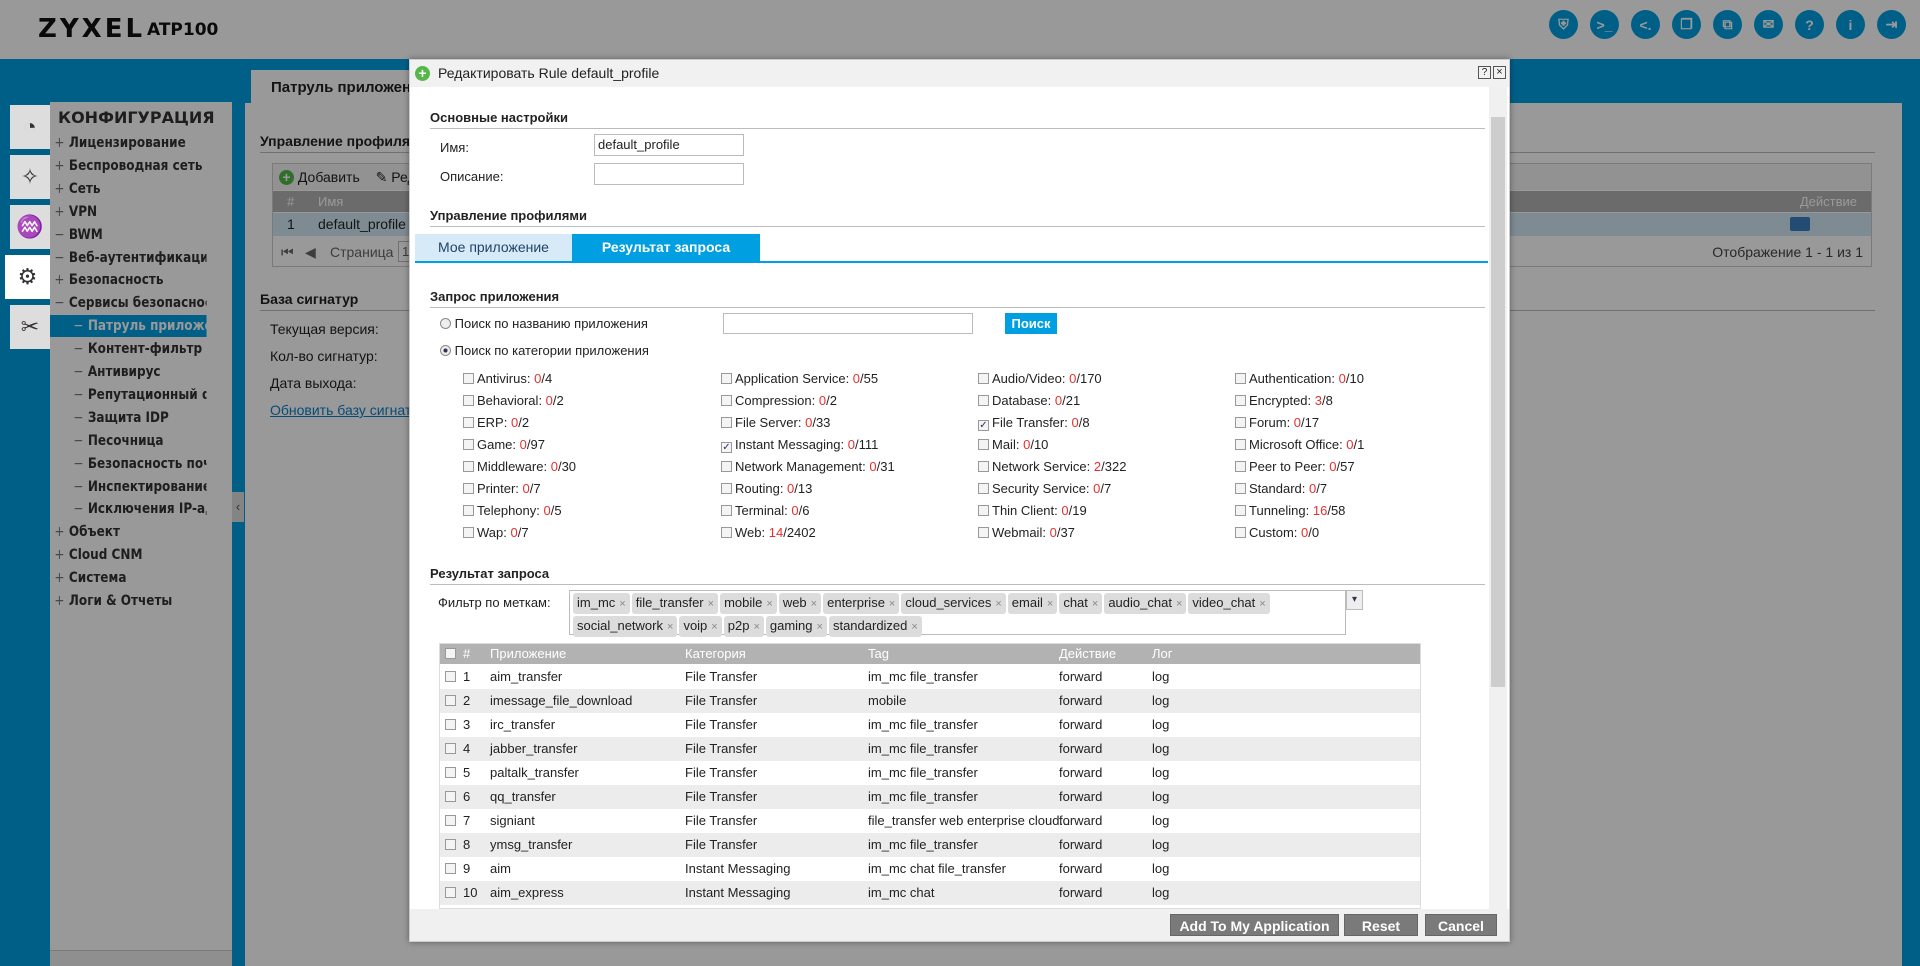 The width and height of the screenshot is (1920, 966). Describe the element at coordinates (528, 654) in the screenshot. I see `column-header: Приложение` at that location.